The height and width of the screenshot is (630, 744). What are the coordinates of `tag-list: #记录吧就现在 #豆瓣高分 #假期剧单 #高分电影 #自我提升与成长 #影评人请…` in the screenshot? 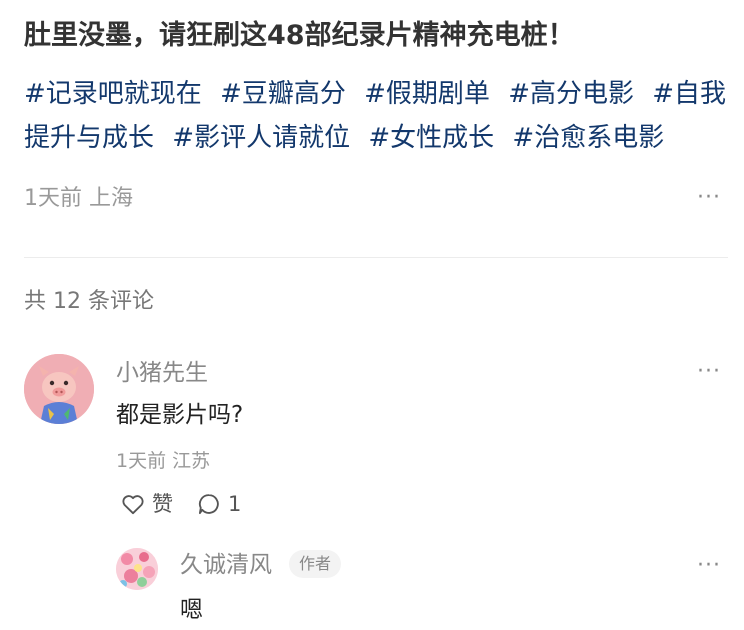 It's located at (376, 116).